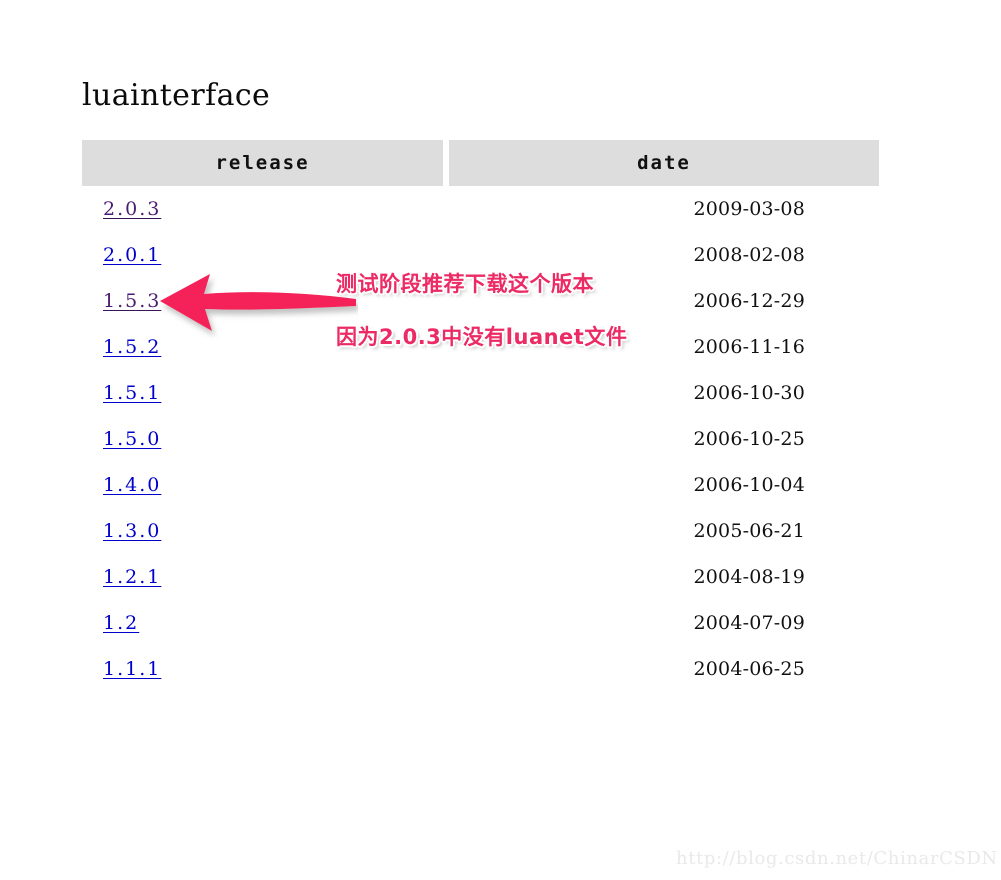 The image size is (1001, 880). I want to click on annotation-line-2: 因为2.0.3中没有luanet文件, so click(482, 337).